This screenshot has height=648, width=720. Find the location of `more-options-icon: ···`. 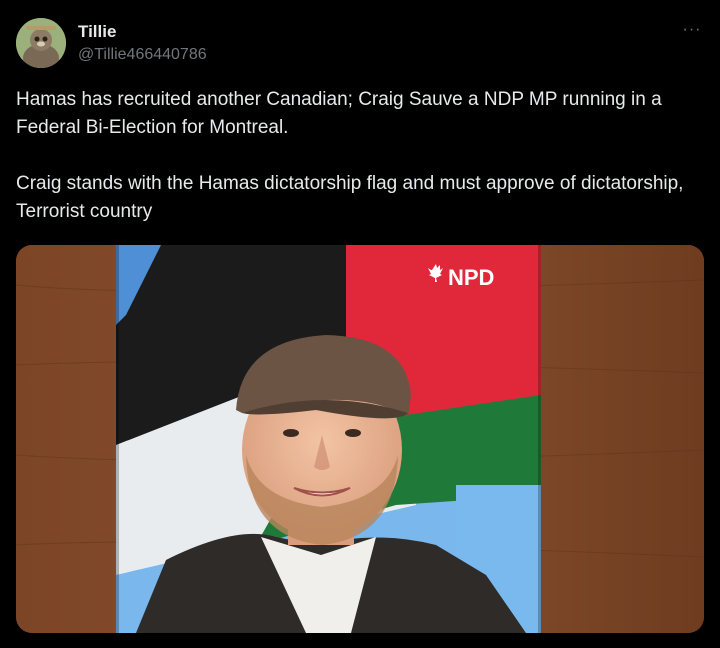

more-options-icon: ··· is located at coordinates (692, 30).